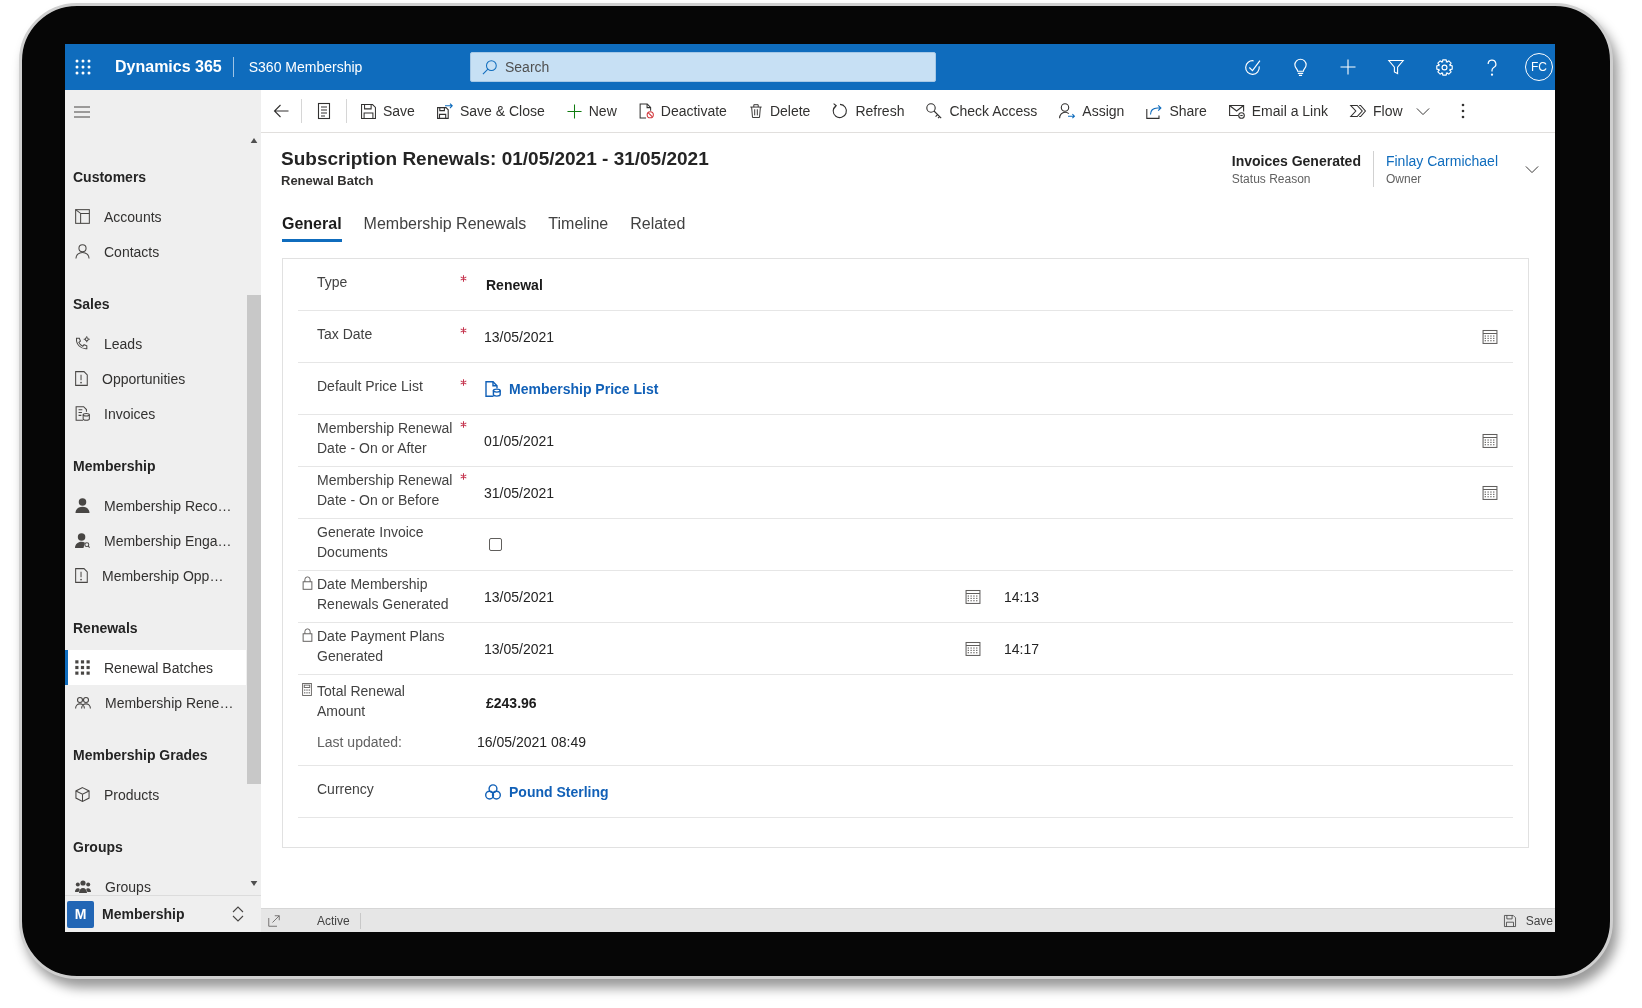 This screenshot has width=1642, height=1008. What do you see at coordinates (703, 67) in the screenshot?
I see `search-field: Search` at bounding box center [703, 67].